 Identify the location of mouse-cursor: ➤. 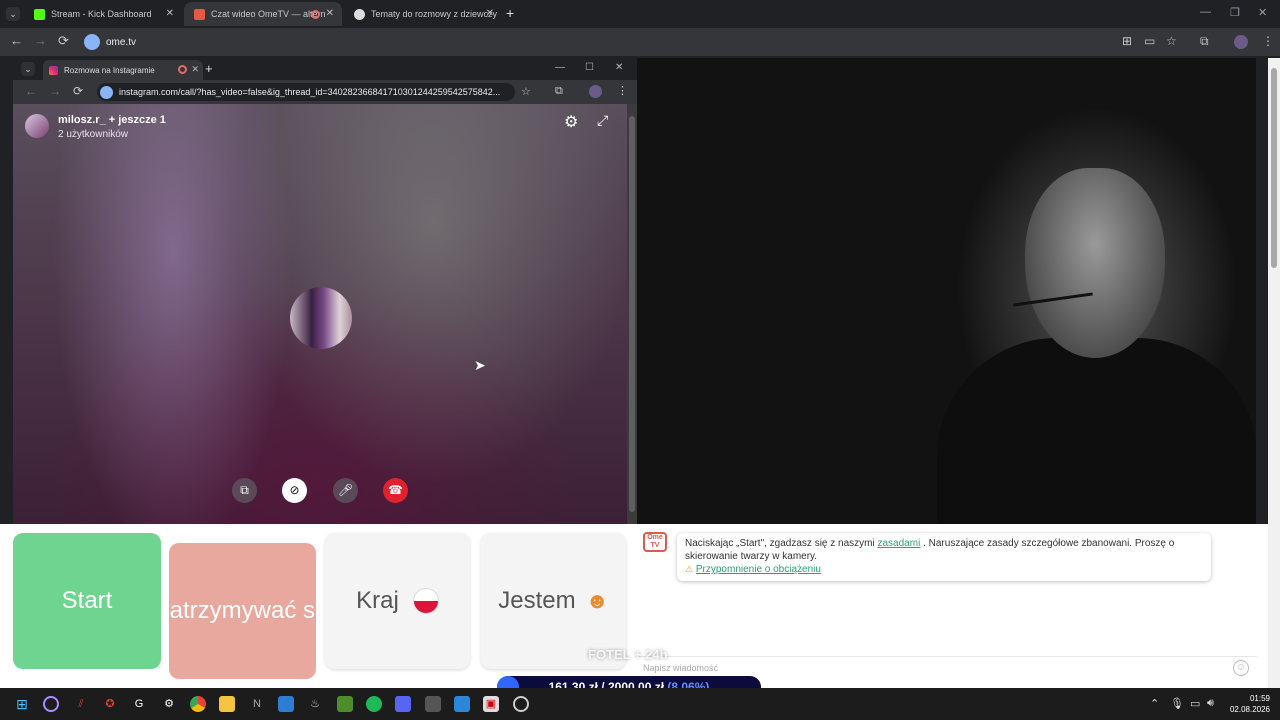
(480, 365).